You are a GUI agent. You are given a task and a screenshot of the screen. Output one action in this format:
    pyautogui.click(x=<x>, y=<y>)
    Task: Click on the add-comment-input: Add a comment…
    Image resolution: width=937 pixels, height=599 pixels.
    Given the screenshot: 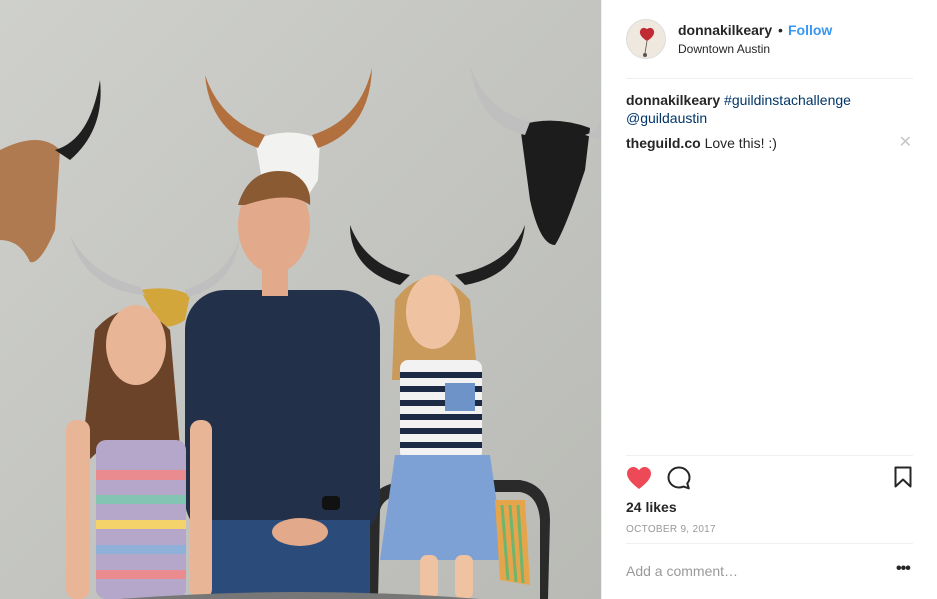 What is the action you would take?
    pyautogui.click(x=682, y=571)
    